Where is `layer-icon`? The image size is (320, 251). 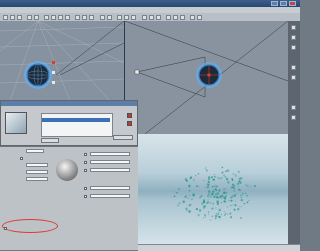 layer-icon is located at coordinates (144, 17).